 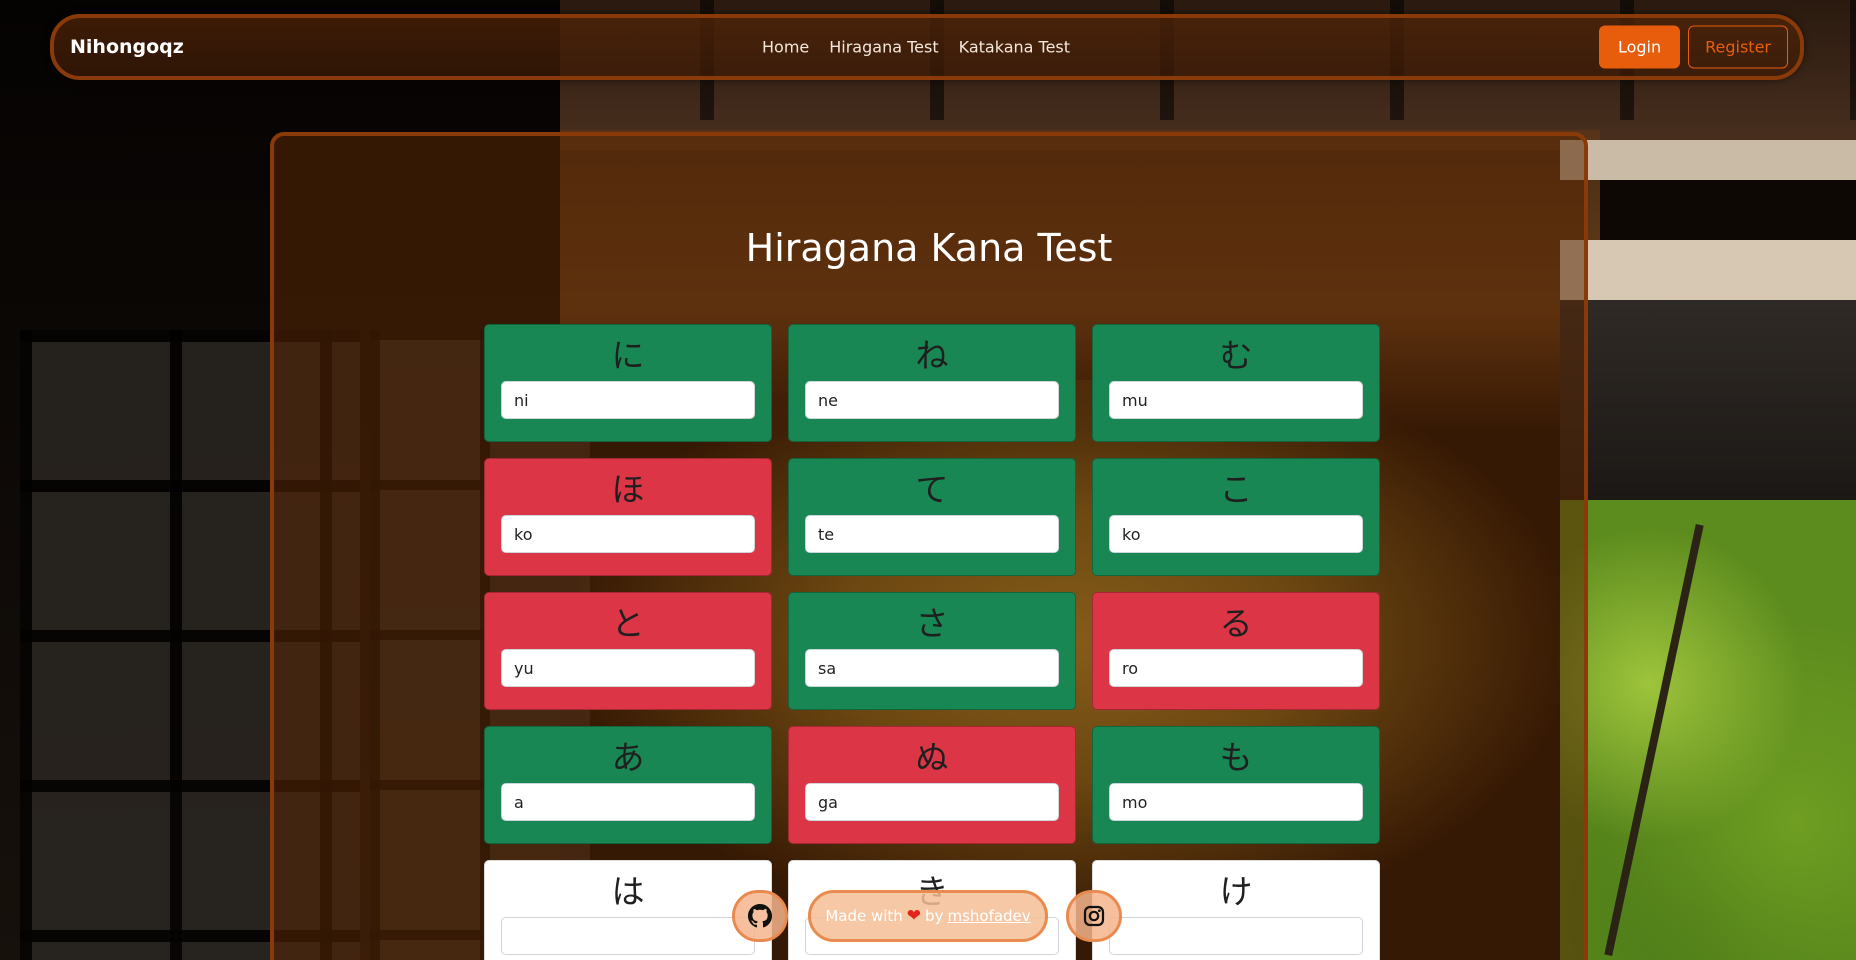 I want to click on kana-card: さ, so click(x=932, y=651).